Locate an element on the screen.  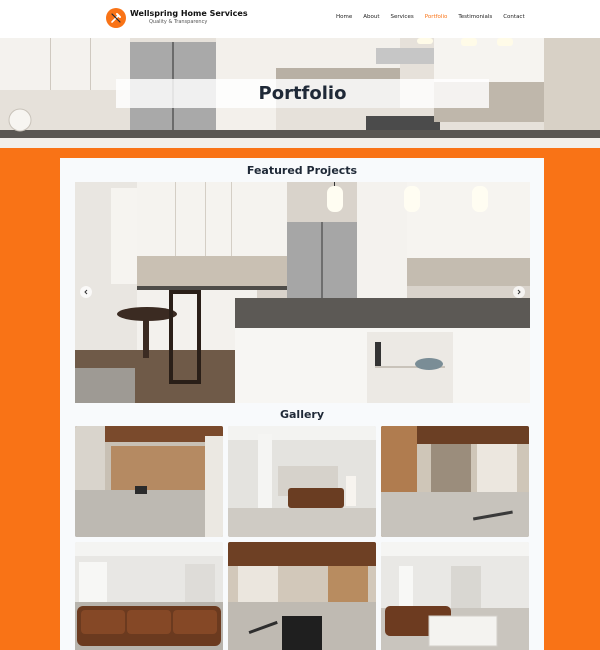
nav-home: Home is located at coordinates (344, 17).